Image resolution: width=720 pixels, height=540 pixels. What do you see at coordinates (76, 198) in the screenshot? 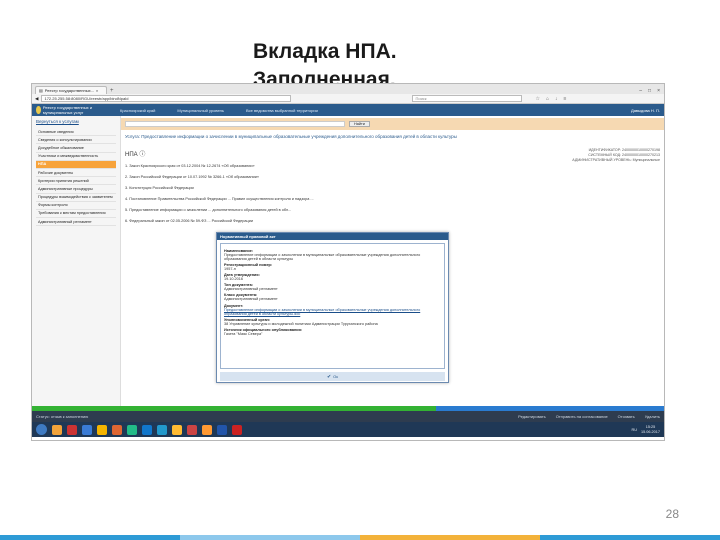
I see `sidebar-item: Процедуры взаимодействия с заявителем` at bounding box center [76, 198].